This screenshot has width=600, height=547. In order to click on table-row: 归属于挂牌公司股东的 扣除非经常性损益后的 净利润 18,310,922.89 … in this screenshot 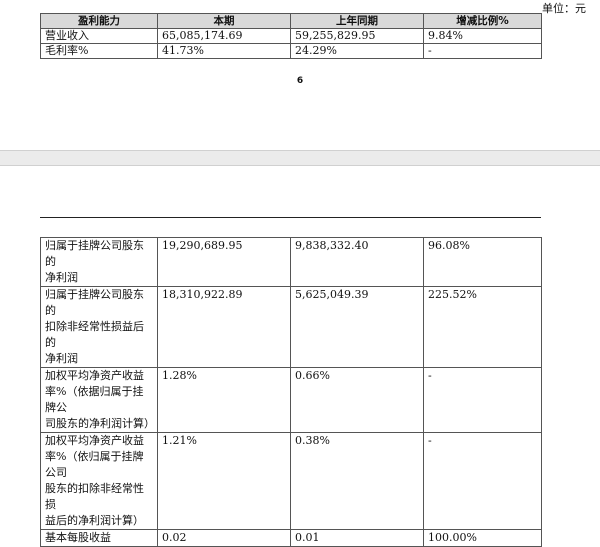, I will do `click(291, 327)`.